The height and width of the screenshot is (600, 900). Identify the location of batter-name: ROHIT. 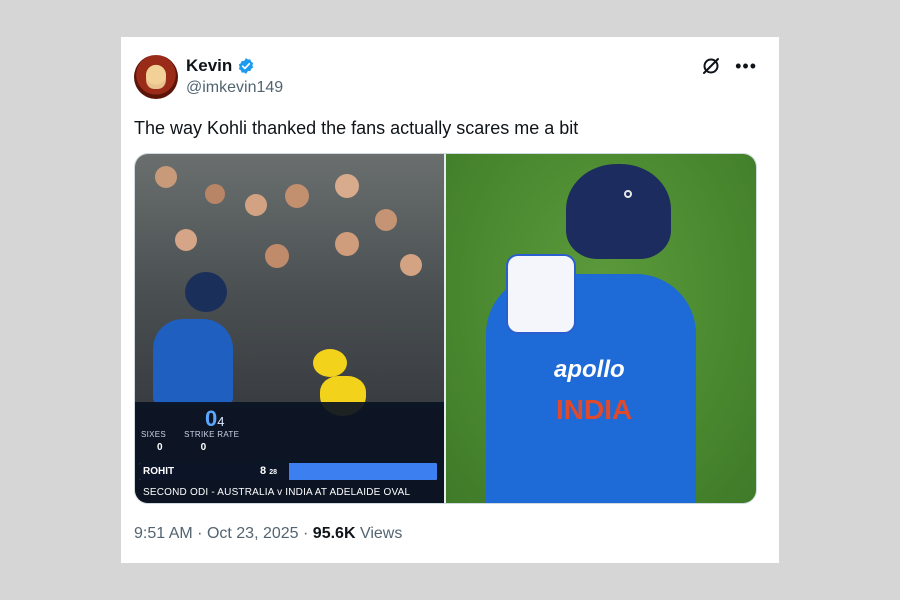
(159, 471).